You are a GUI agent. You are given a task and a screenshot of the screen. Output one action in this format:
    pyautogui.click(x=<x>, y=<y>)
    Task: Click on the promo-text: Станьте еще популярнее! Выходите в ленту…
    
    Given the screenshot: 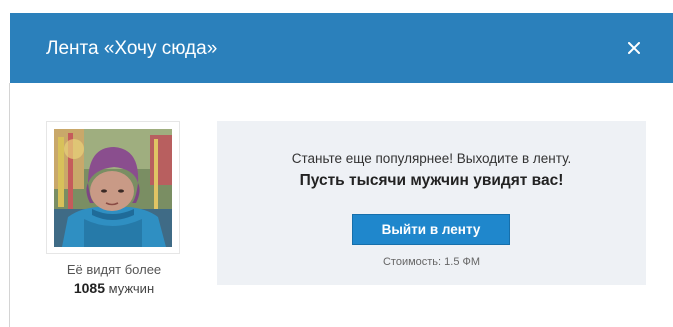 What is the action you would take?
    pyautogui.click(x=431, y=158)
    